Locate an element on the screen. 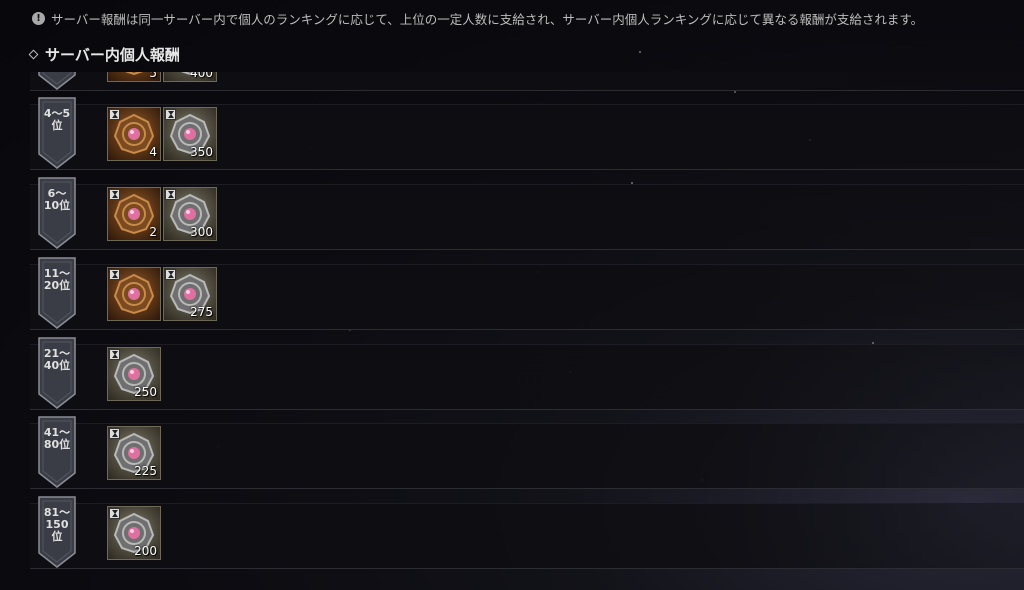  section-title: サーバー内個人報酬 is located at coordinates (112, 55).